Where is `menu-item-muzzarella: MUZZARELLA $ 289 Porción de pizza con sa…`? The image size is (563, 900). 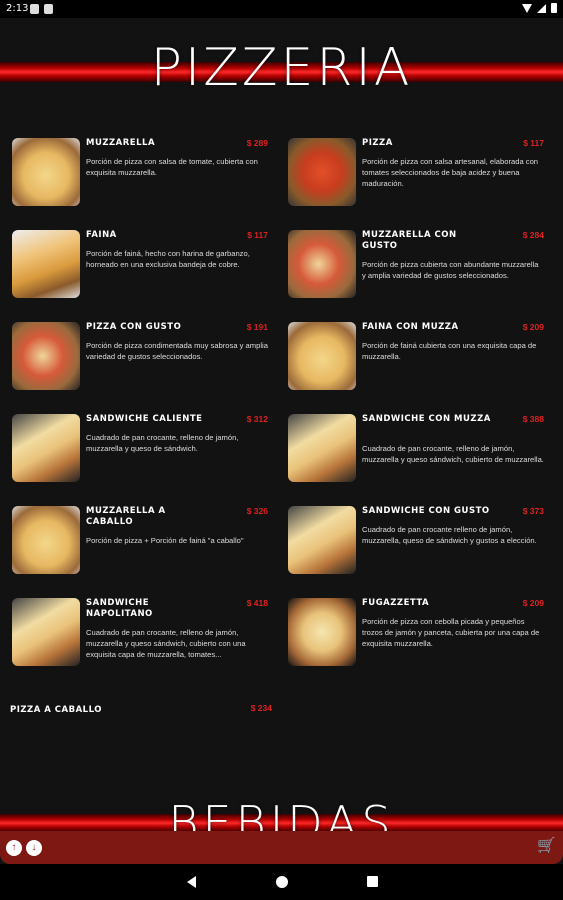 menu-item-muzzarella: MUZZARELLA $ 289 Porción de pizza con sa… is located at coordinates (140, 176).